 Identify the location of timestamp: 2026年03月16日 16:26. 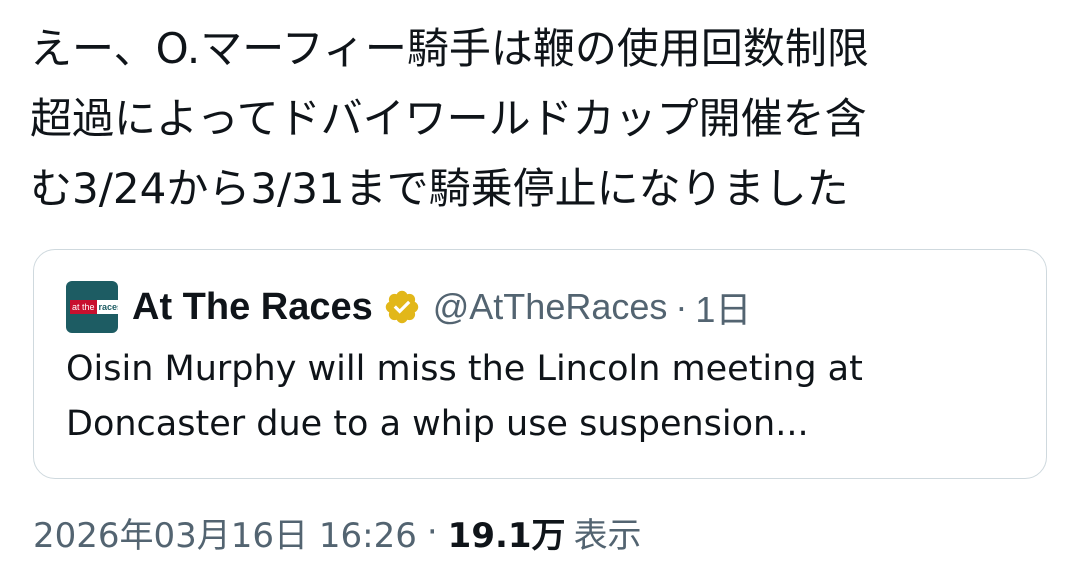
(225, 532).